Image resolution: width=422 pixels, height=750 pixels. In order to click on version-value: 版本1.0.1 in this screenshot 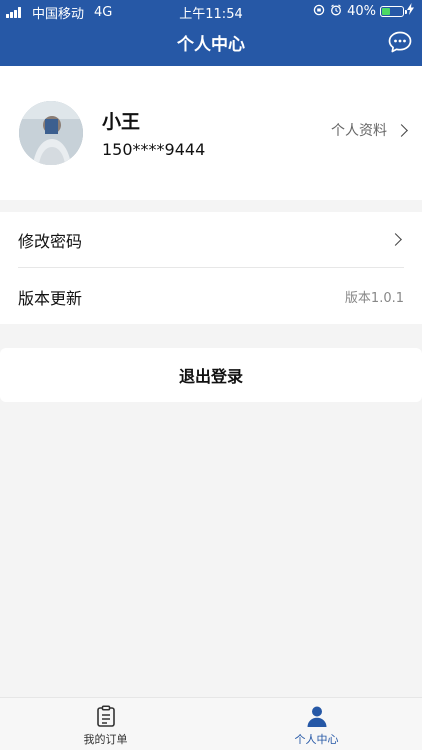, I will do `click(374, 298)`.